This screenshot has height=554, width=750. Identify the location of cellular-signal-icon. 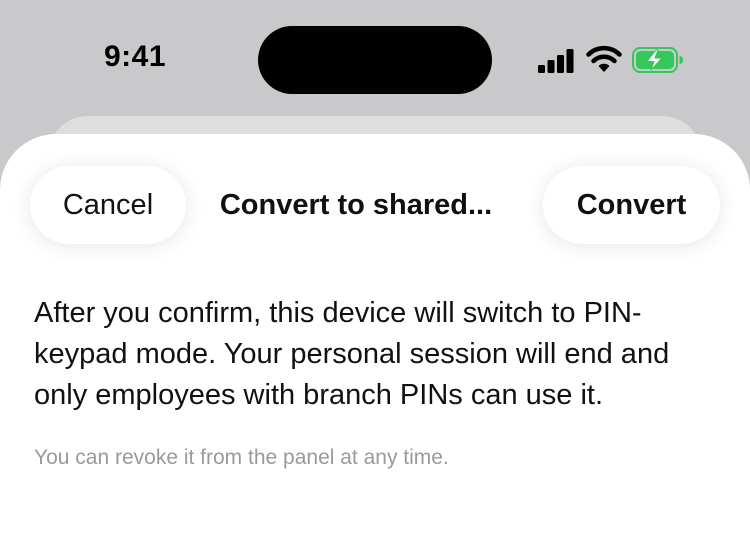
(556, 61).